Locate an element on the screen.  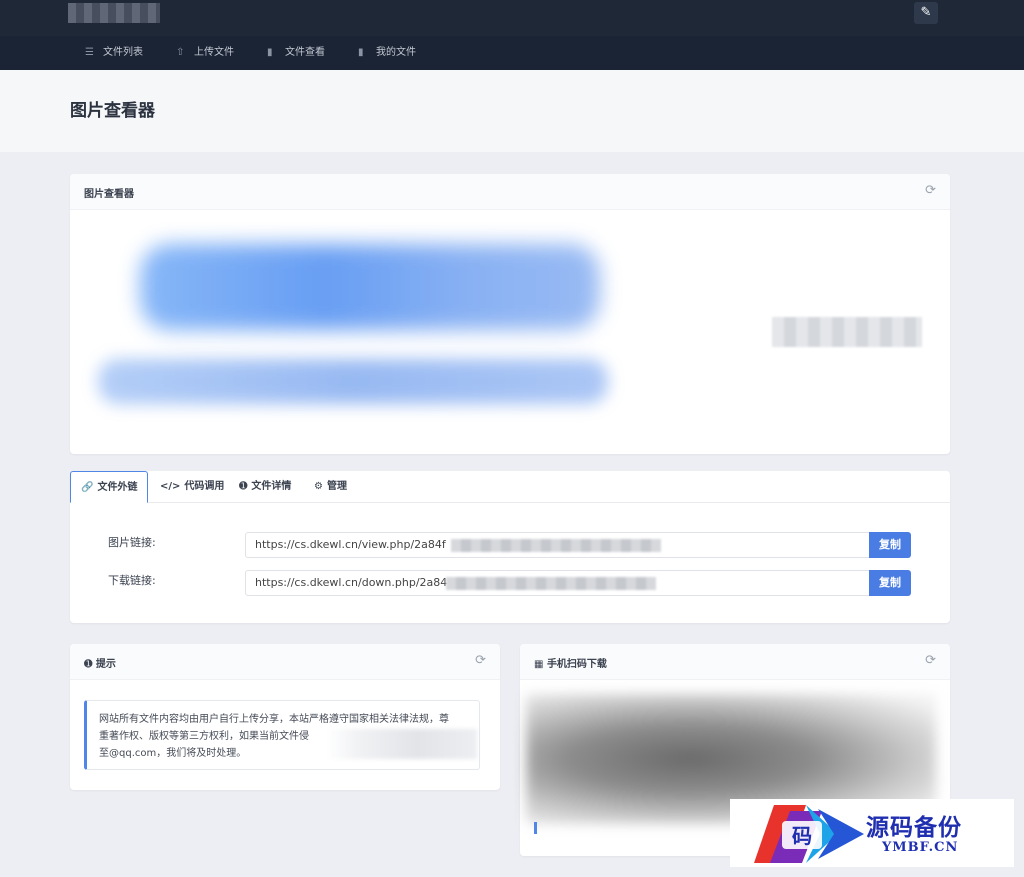
card-header: ➊ 提示 ⟳ is located at coordinates (285, 662).